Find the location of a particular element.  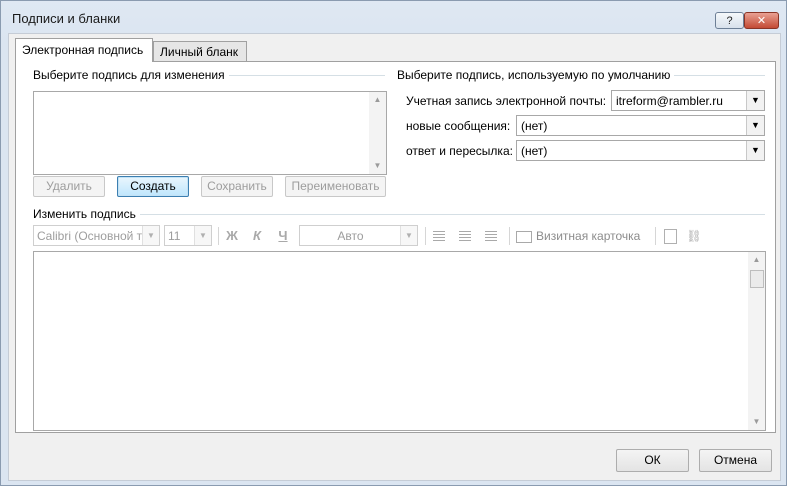

align-right-icon is located at coordinates (491, 236).